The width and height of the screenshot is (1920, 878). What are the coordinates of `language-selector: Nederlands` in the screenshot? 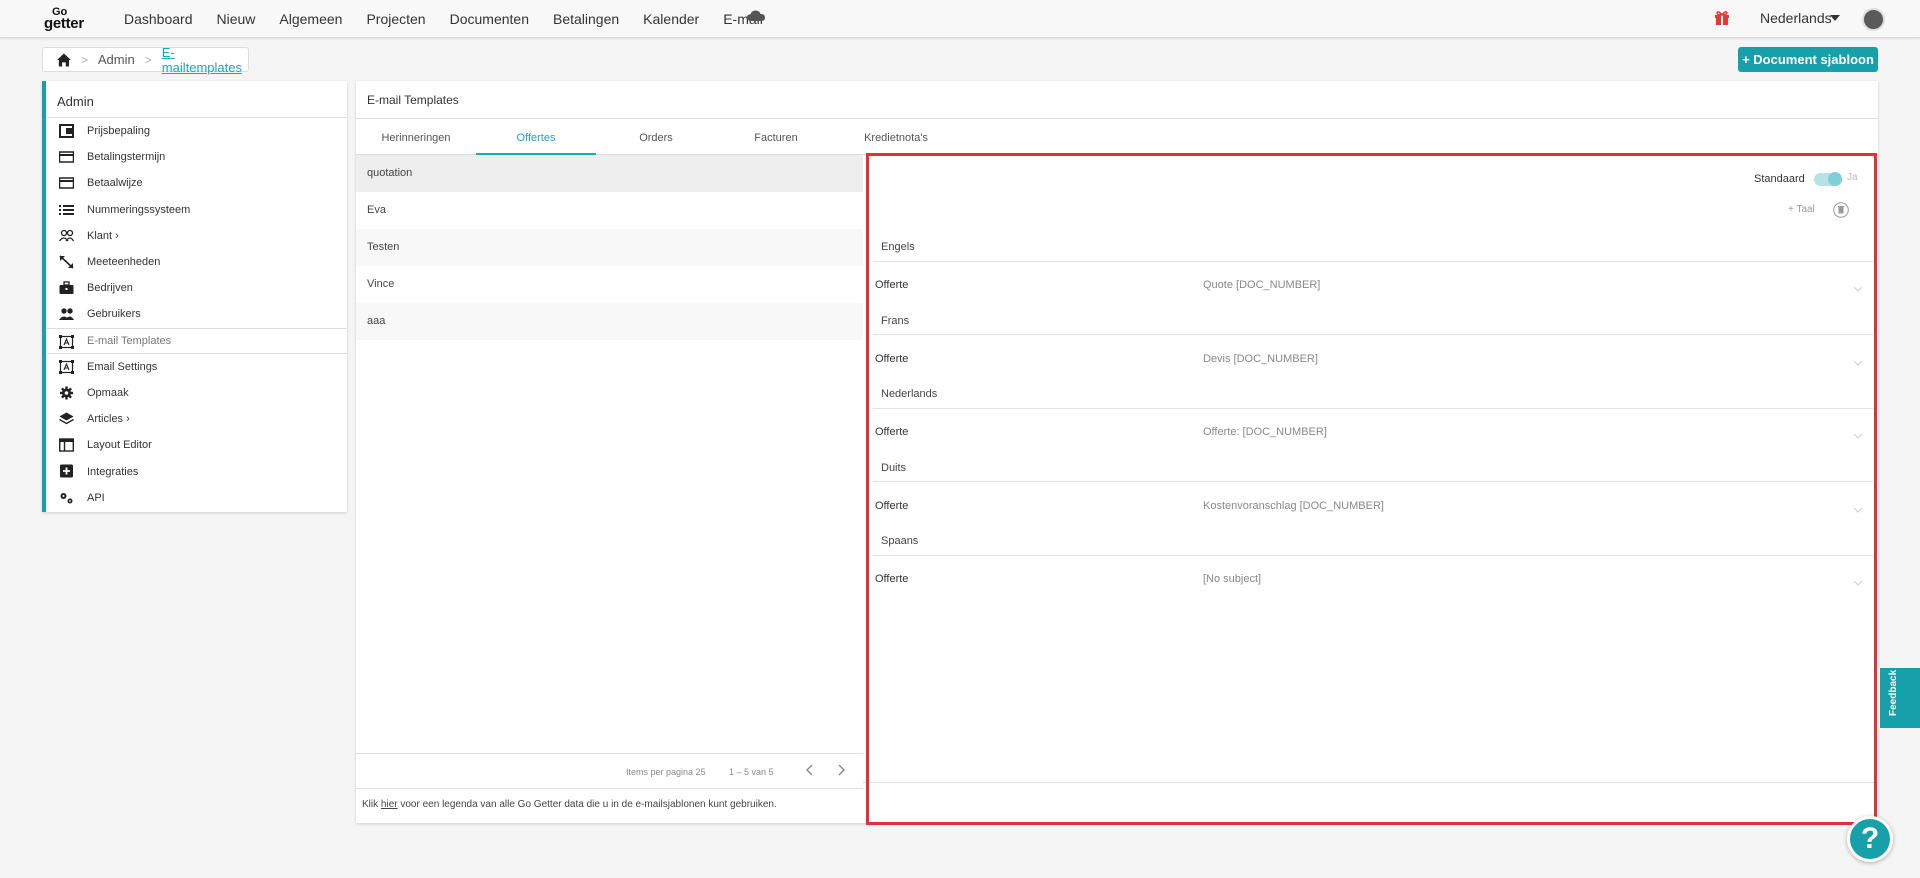 It's located at (1796, 18).